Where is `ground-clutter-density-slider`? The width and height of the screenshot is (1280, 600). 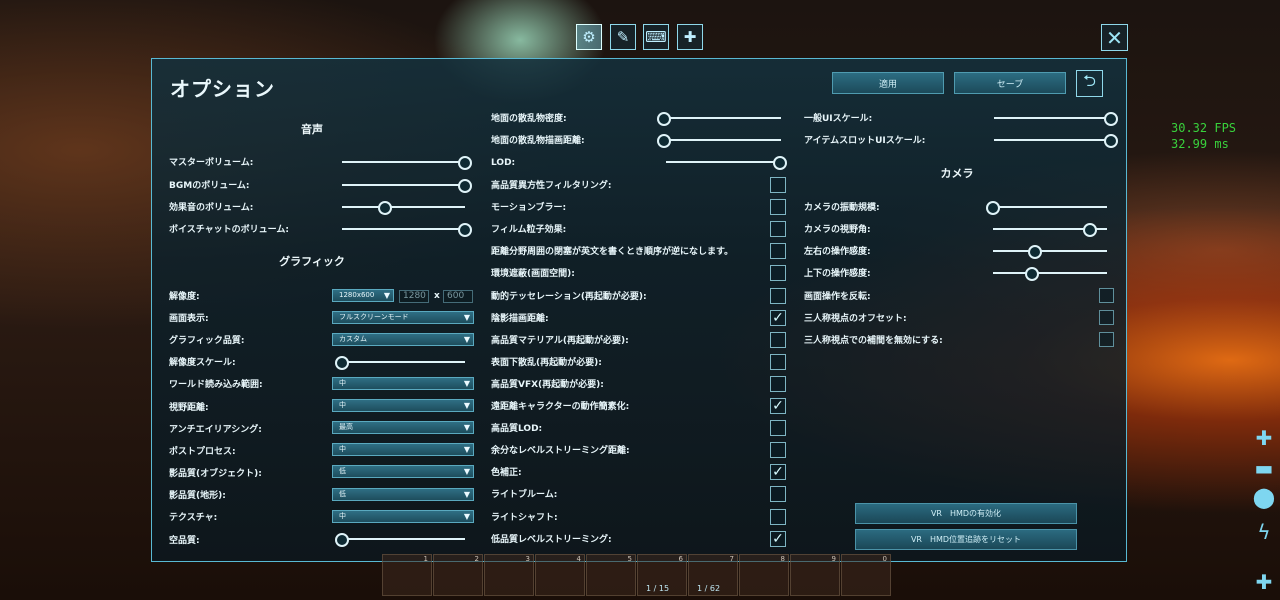
ground-clutter-density-slider is located at coordinates (719, 119).